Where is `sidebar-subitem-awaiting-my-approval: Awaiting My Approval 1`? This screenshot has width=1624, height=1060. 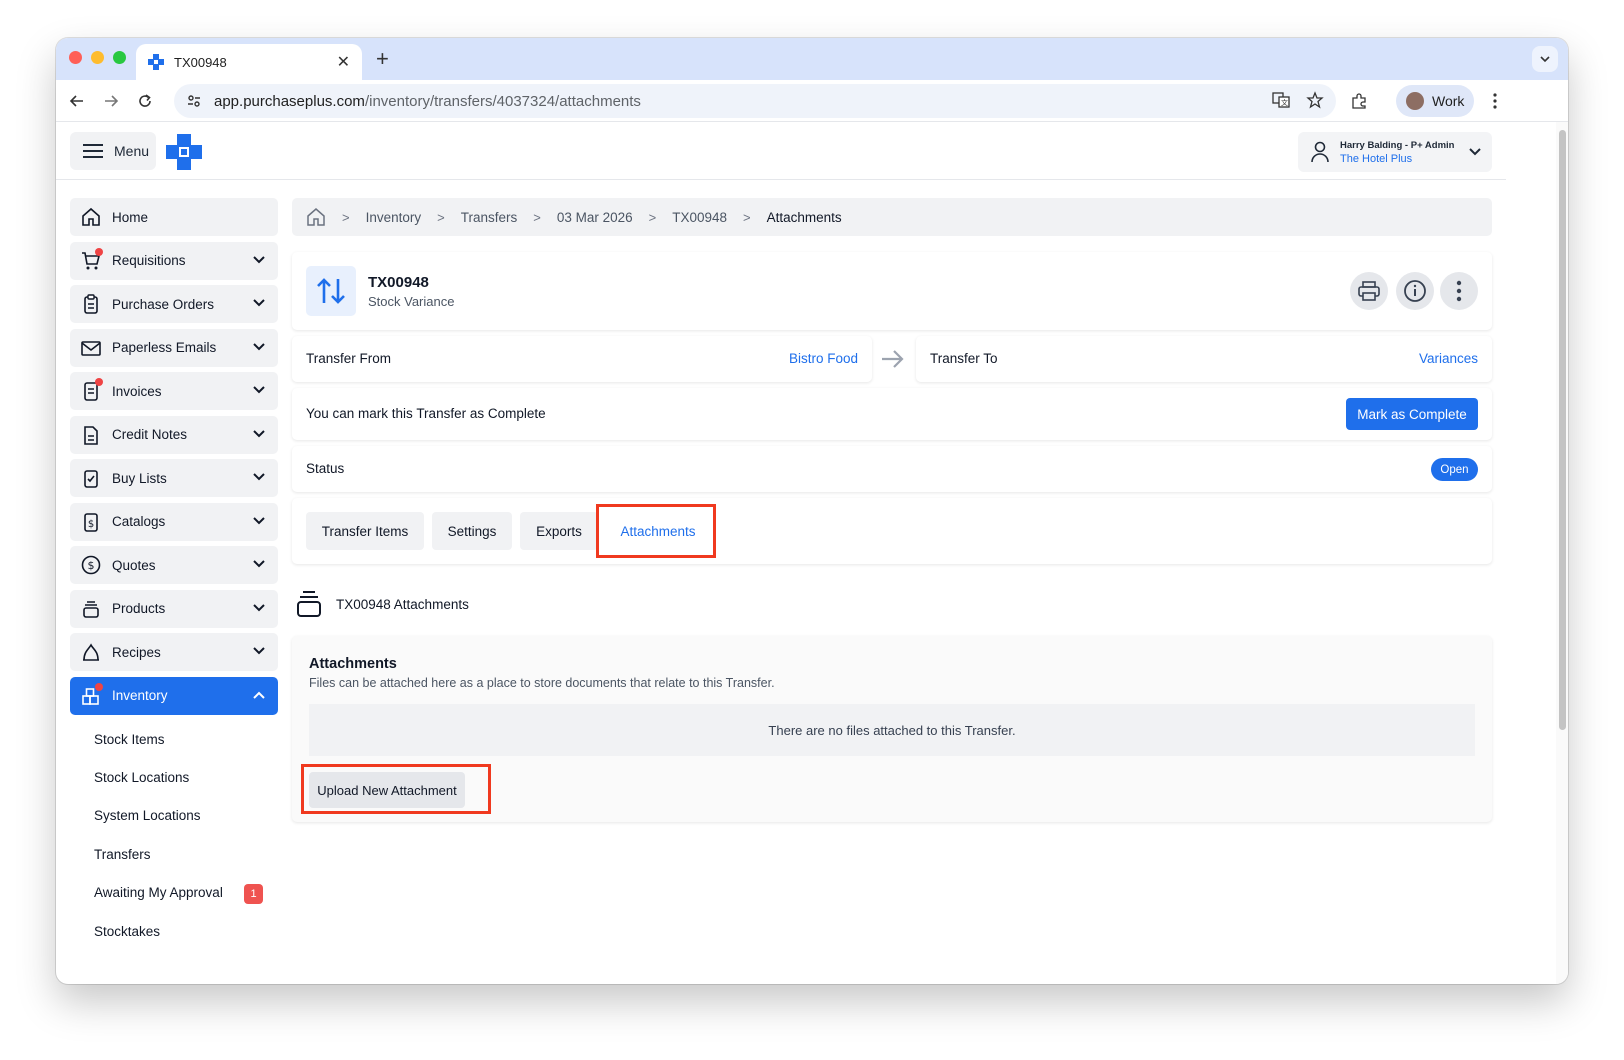 sidebar-subitem-awaiting-my-approval: Awaiting My Approval 1 is located at coordinates (174, 893).